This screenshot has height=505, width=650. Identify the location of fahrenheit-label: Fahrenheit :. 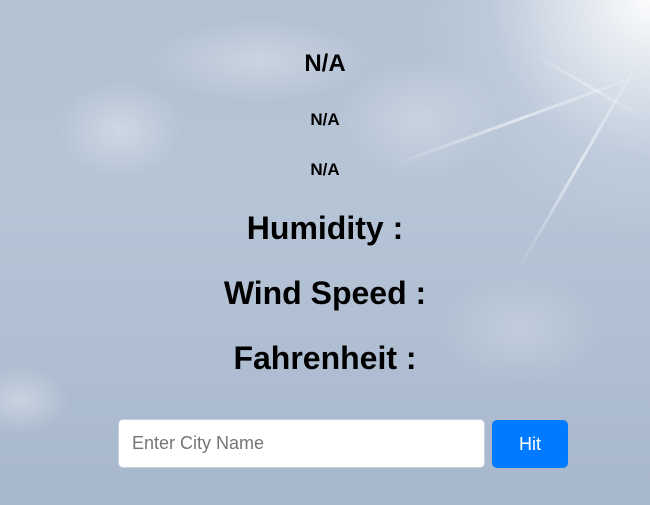
(325, 358).